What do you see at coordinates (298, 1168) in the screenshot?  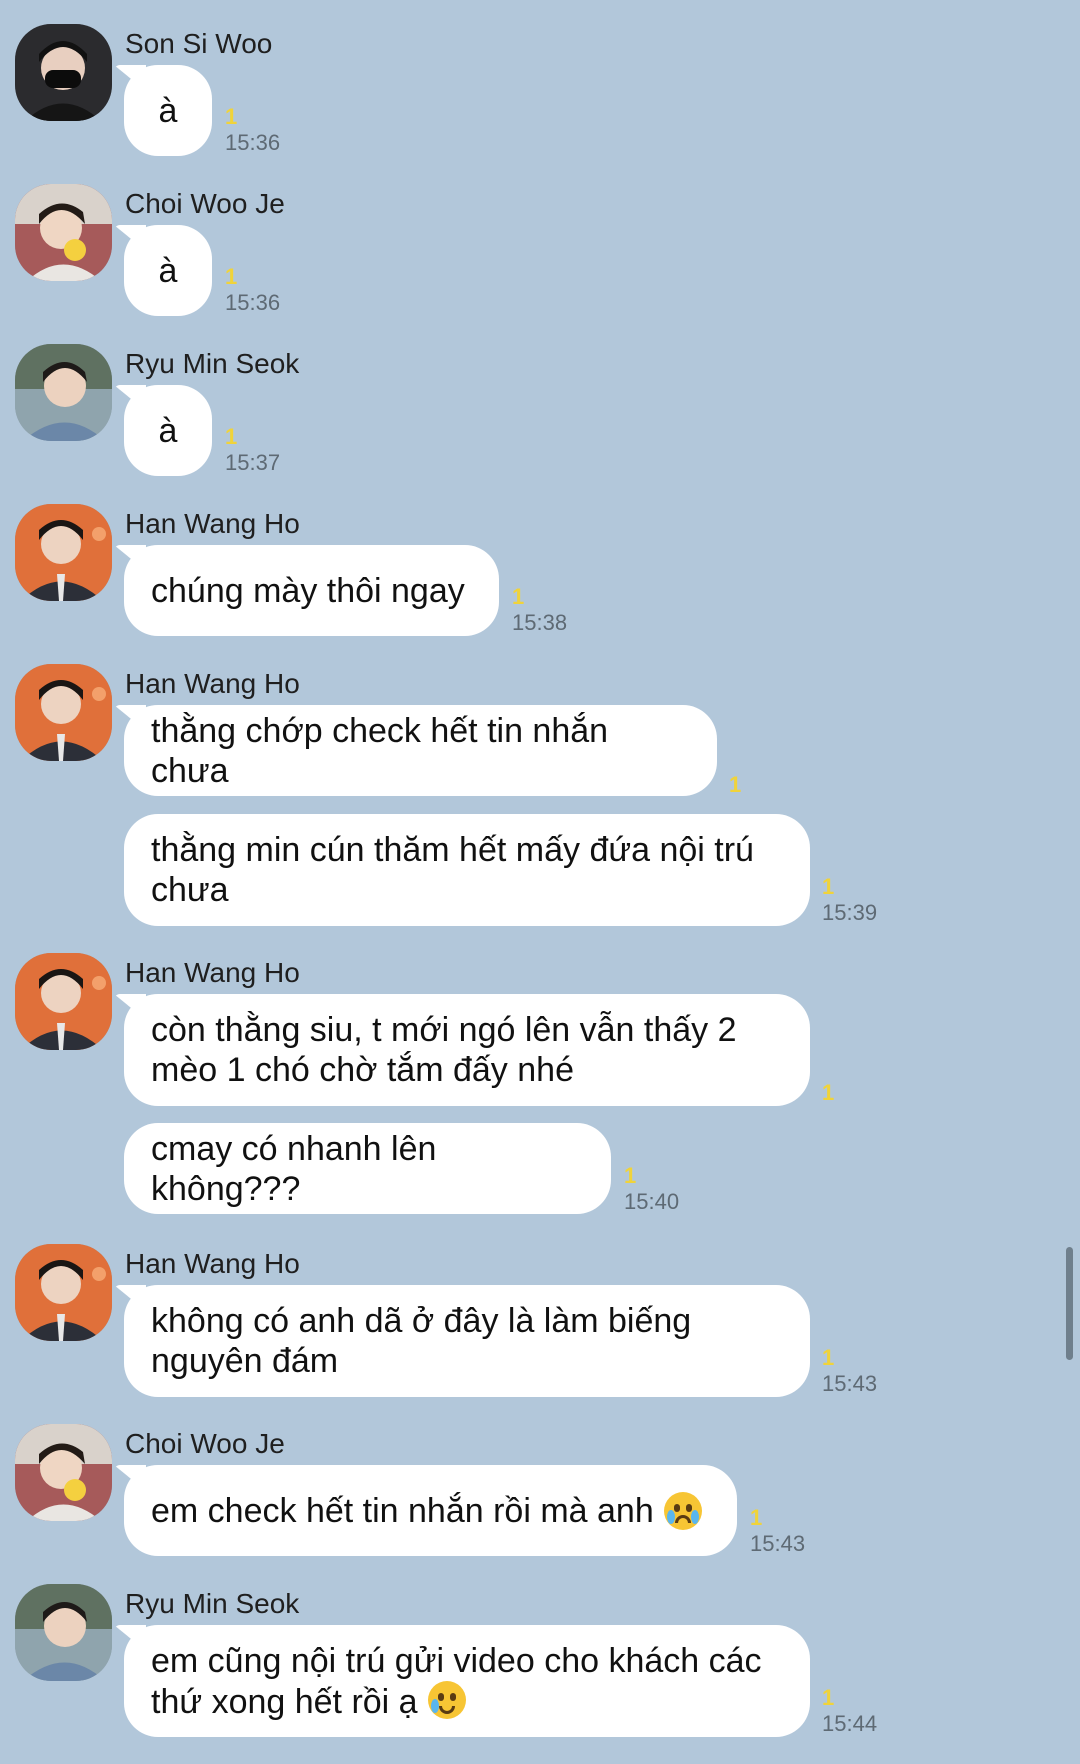 I see `message-text: cmay có nhanh lên không???` at bounding box center [298, 1168].